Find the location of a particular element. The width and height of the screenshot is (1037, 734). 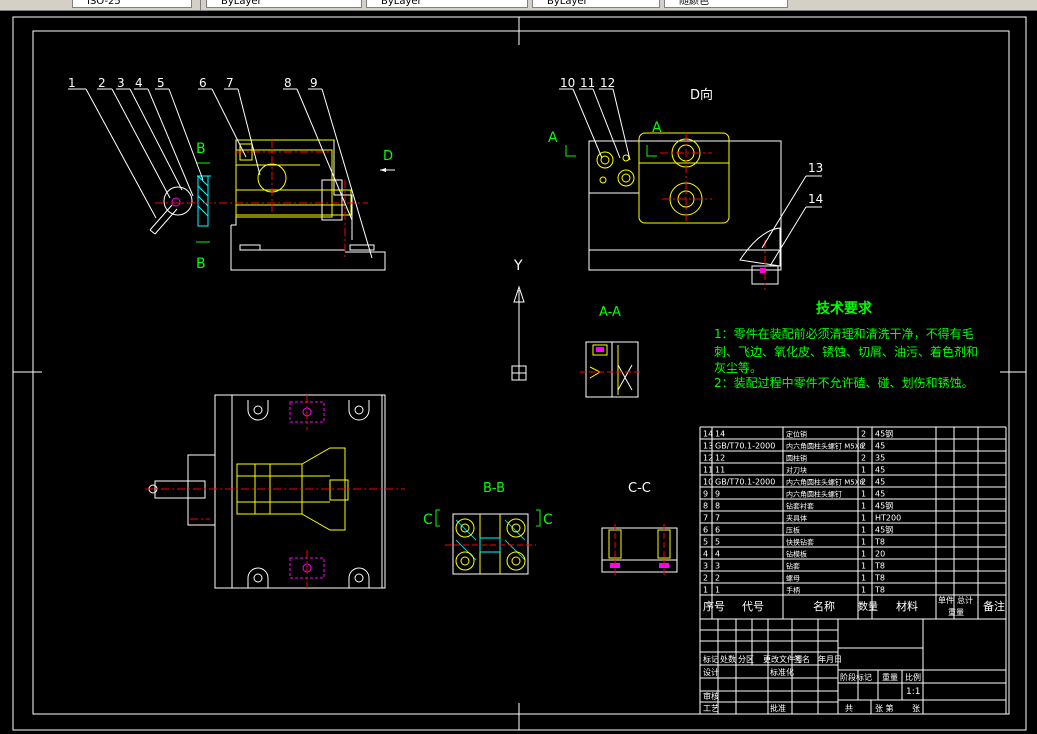

bom-cell-name: 定位销 is located at coordinates (796, 434).